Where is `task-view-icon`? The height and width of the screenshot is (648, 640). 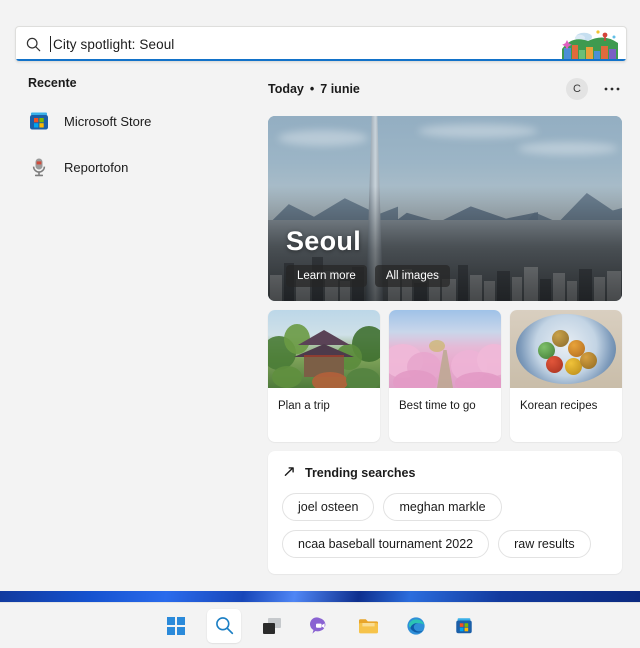
task-view-icon is located at coordinates (272, 625).